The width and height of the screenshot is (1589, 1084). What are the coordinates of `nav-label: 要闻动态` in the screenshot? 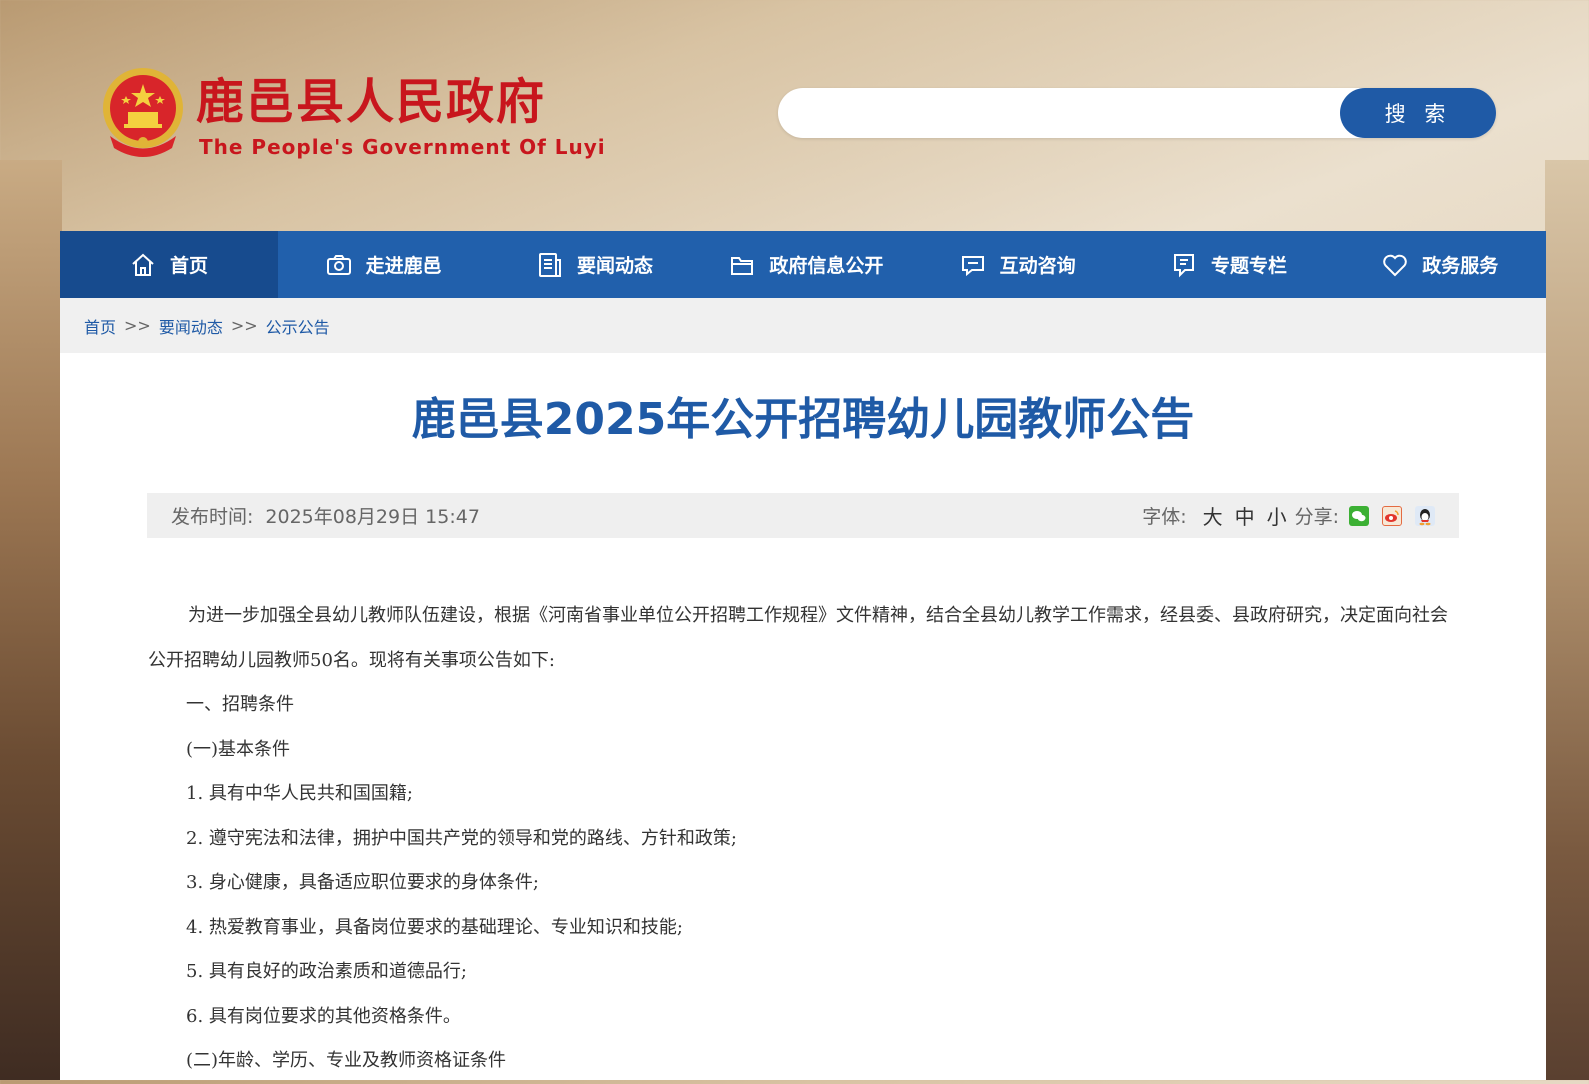 It's located at (614, 266).